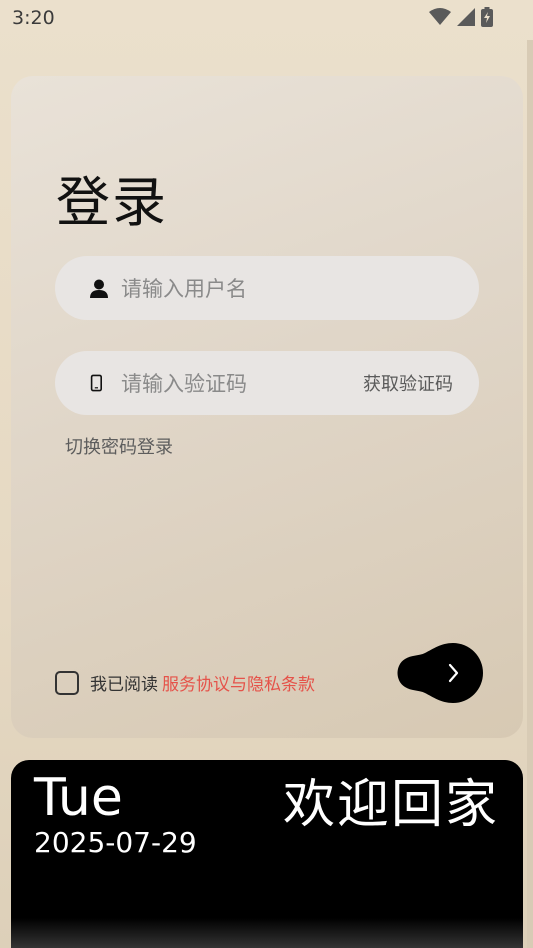 This screenshot has height=948, width=533. Describe the element at coordinates (267, 383) in the screenshot. I see `verification-code-field: 请输入验证码 获取验证码` at that location.